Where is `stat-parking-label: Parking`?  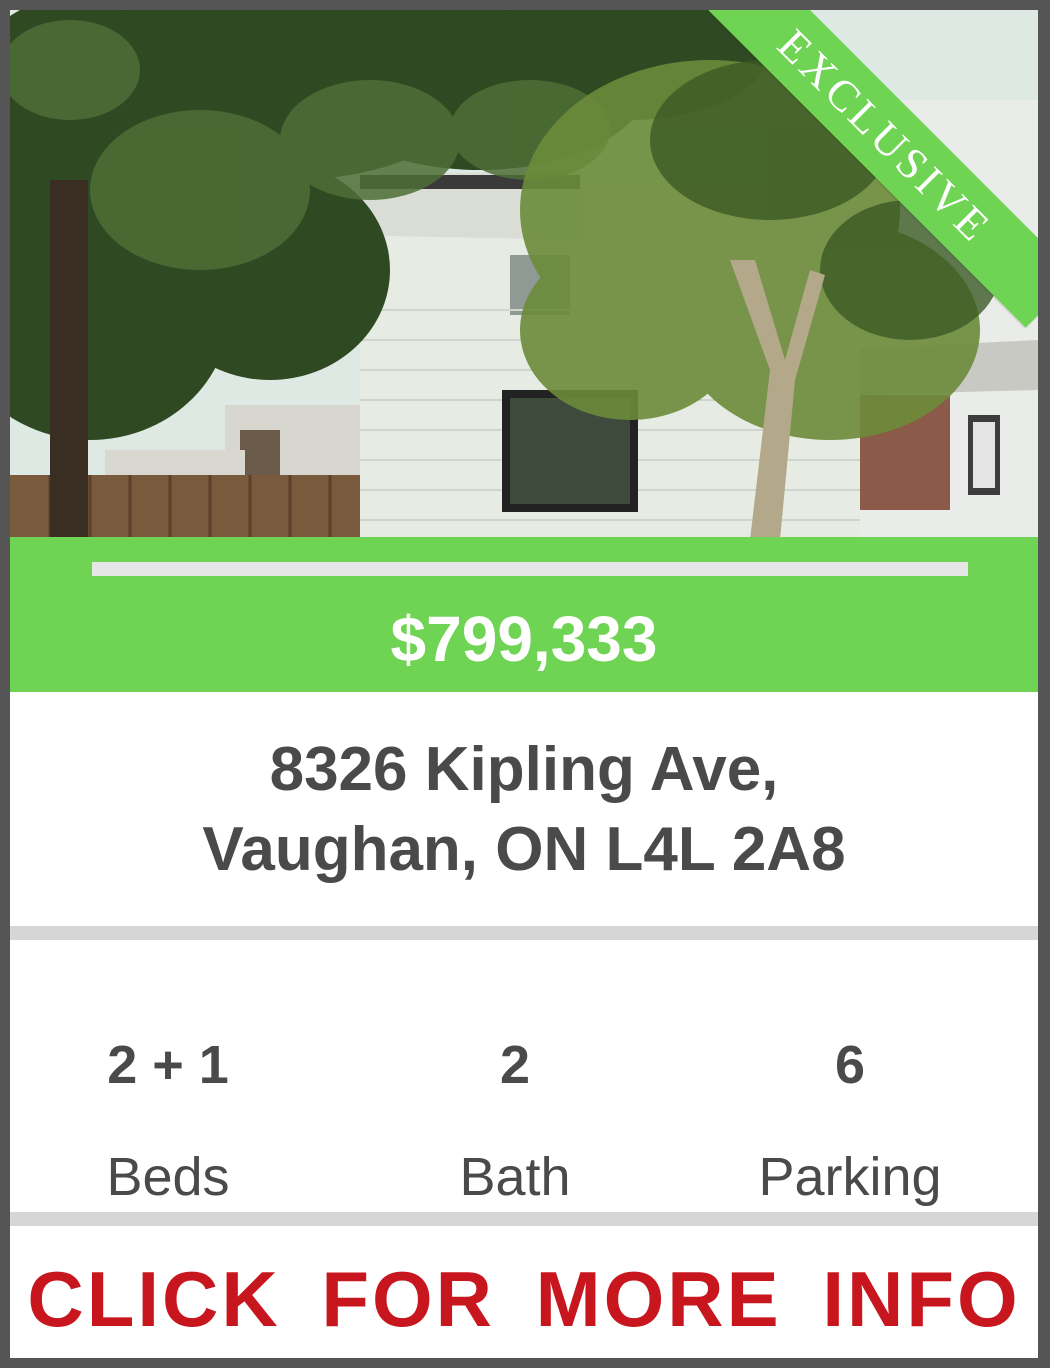
stat-parking-label: Parking is located at coordinates (850, 1177).